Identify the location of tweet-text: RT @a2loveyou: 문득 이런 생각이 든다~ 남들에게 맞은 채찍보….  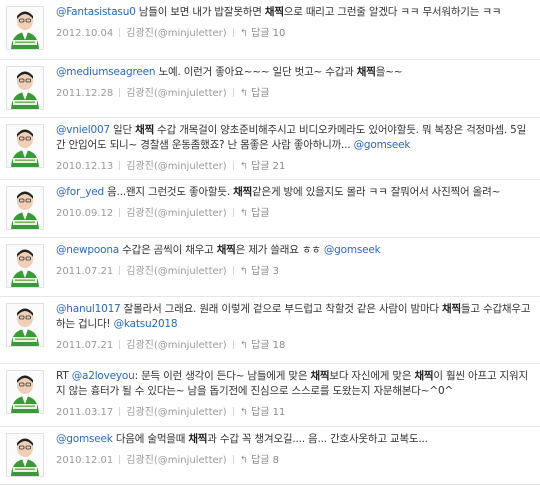
(294, 384).